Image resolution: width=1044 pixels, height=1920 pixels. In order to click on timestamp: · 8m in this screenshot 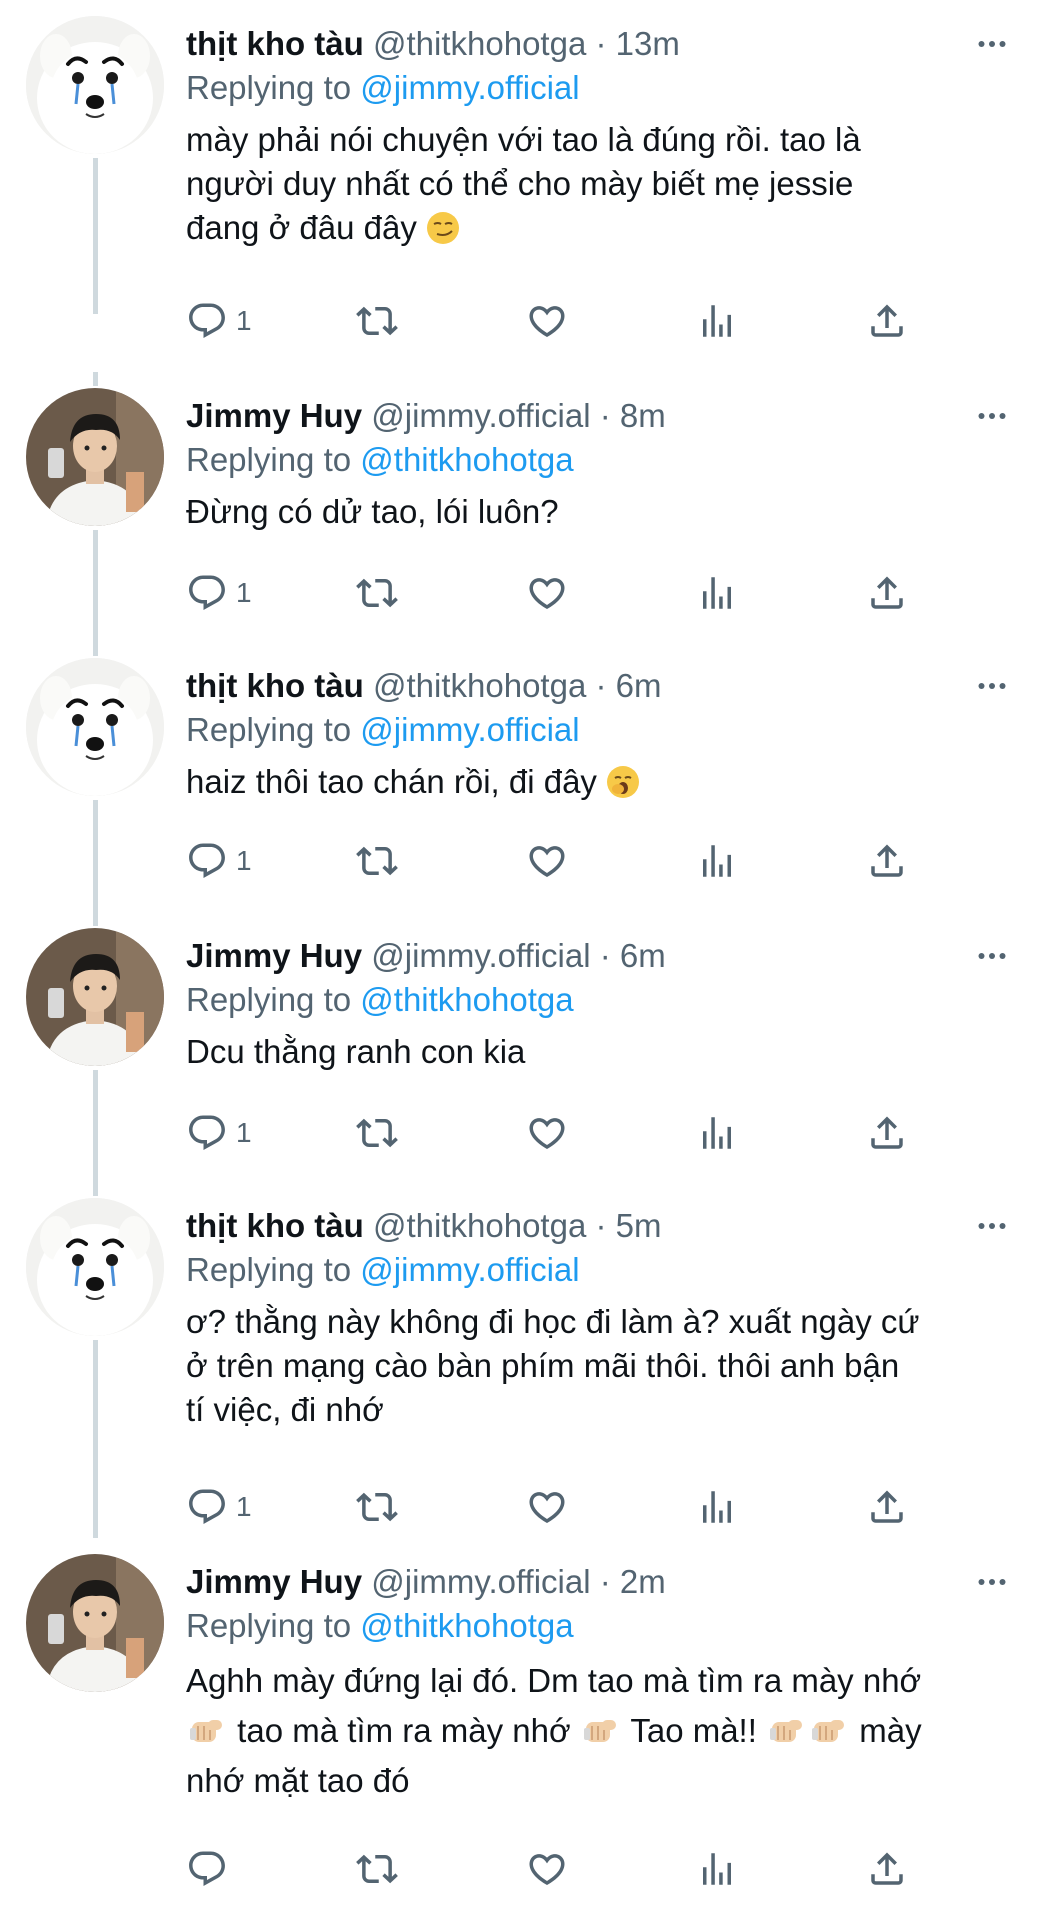, I will do `click(633, 415)`.